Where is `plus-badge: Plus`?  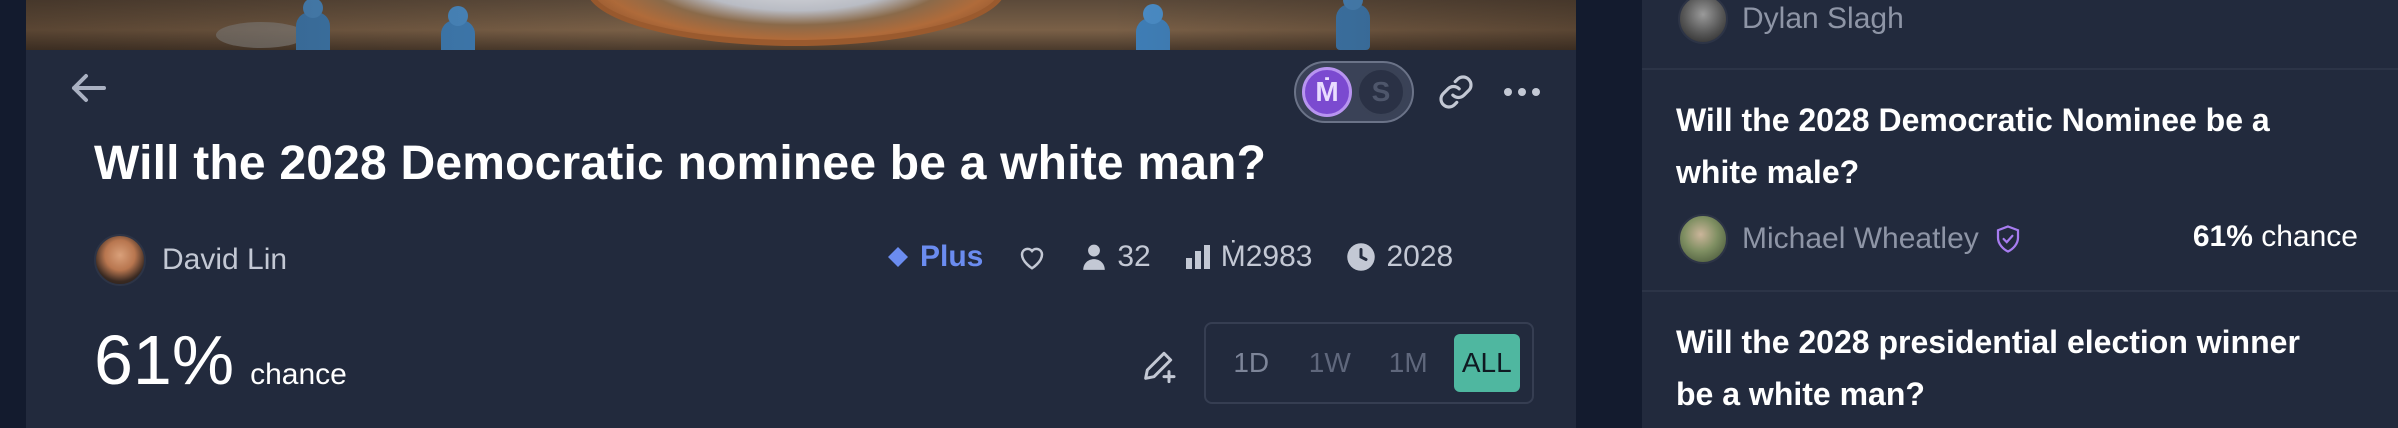
plus-badge: Plus is located at coordinates (934, 257).